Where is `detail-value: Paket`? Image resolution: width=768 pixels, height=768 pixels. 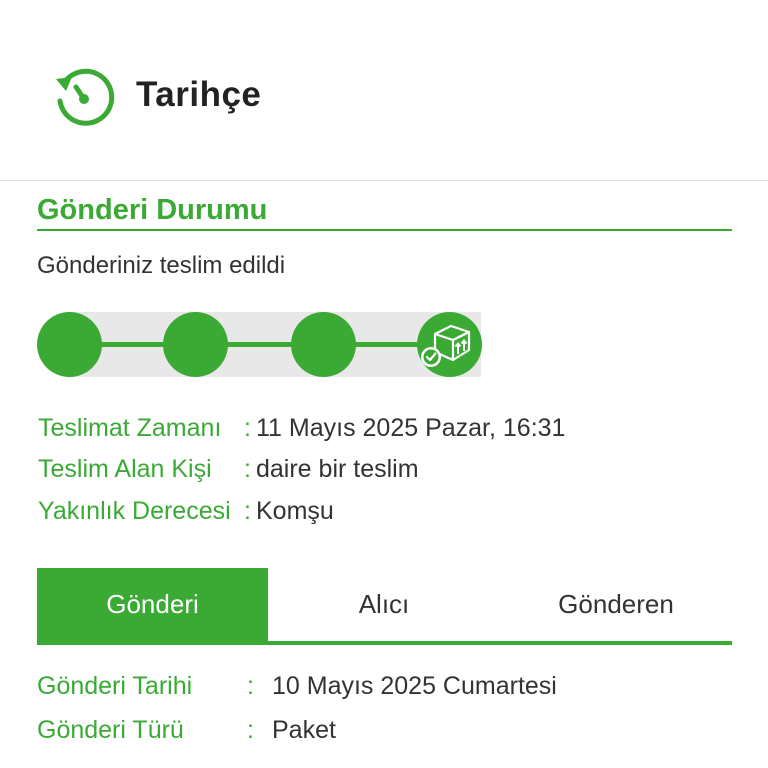
detail-value: Paket is located at coordinates (304, 730).